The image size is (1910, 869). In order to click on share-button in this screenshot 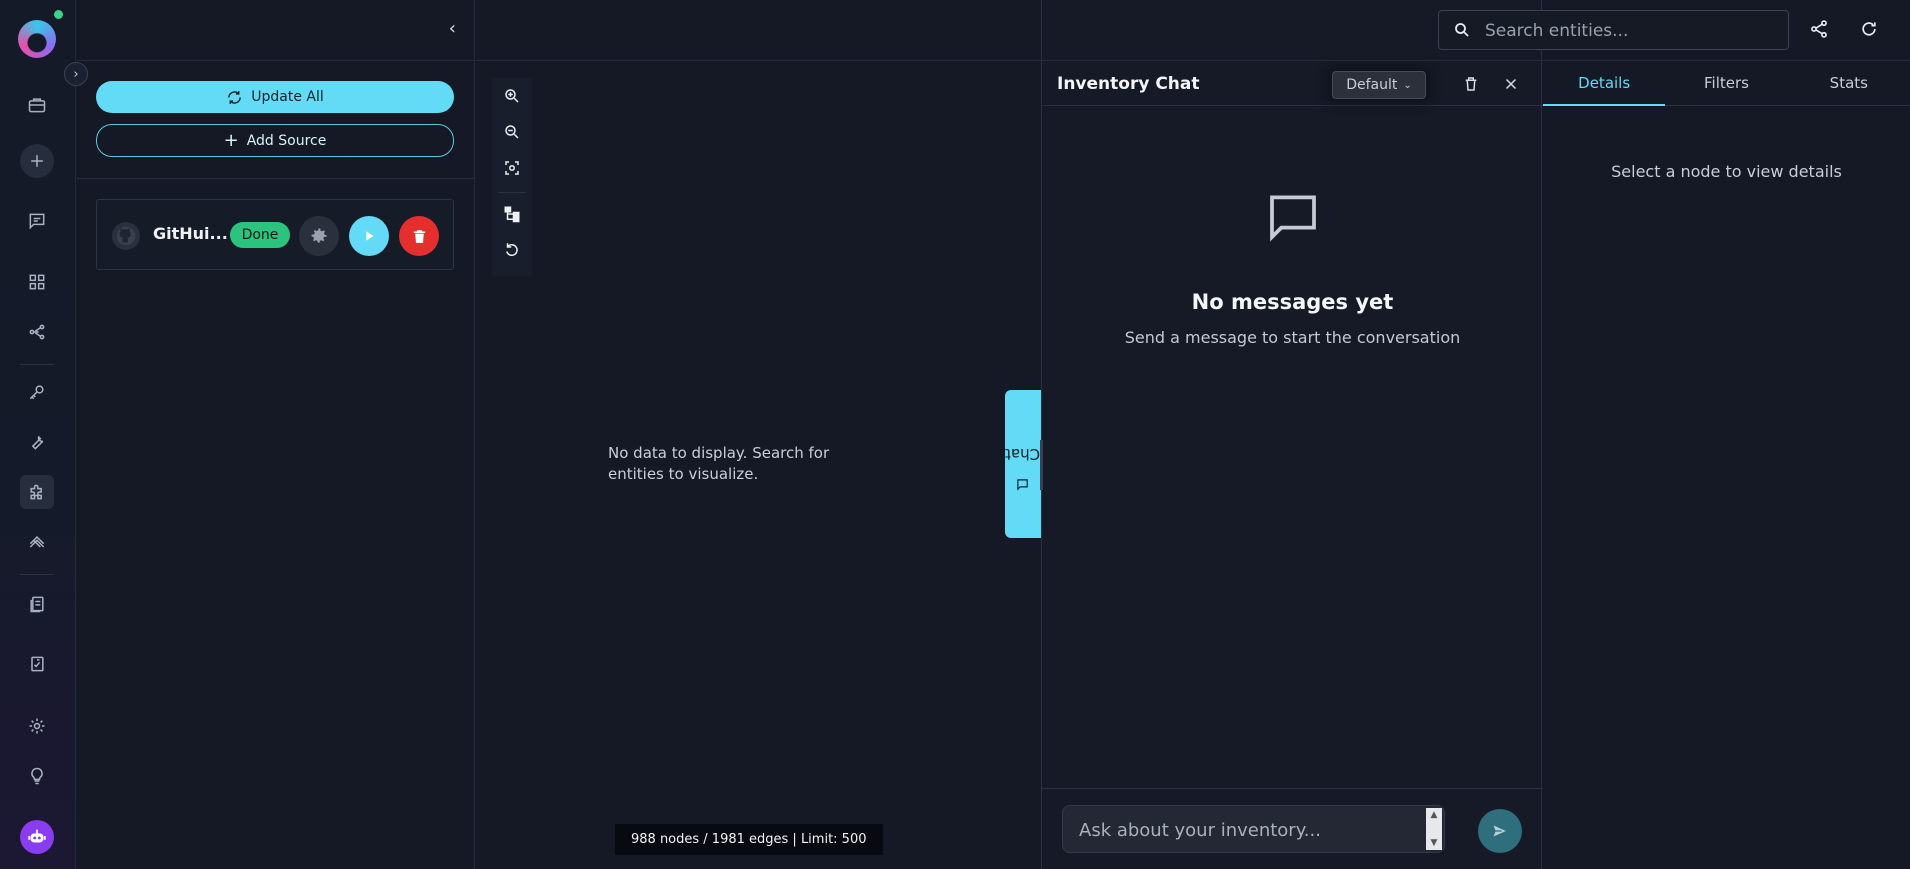, I will do `click(1819, 29)`.